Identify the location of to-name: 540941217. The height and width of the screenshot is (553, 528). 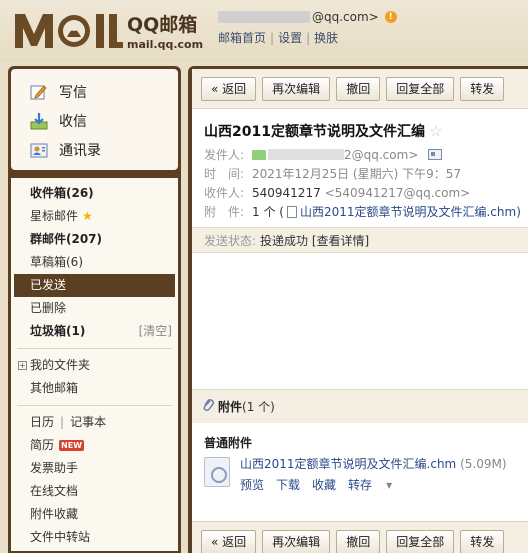
(286, 193).